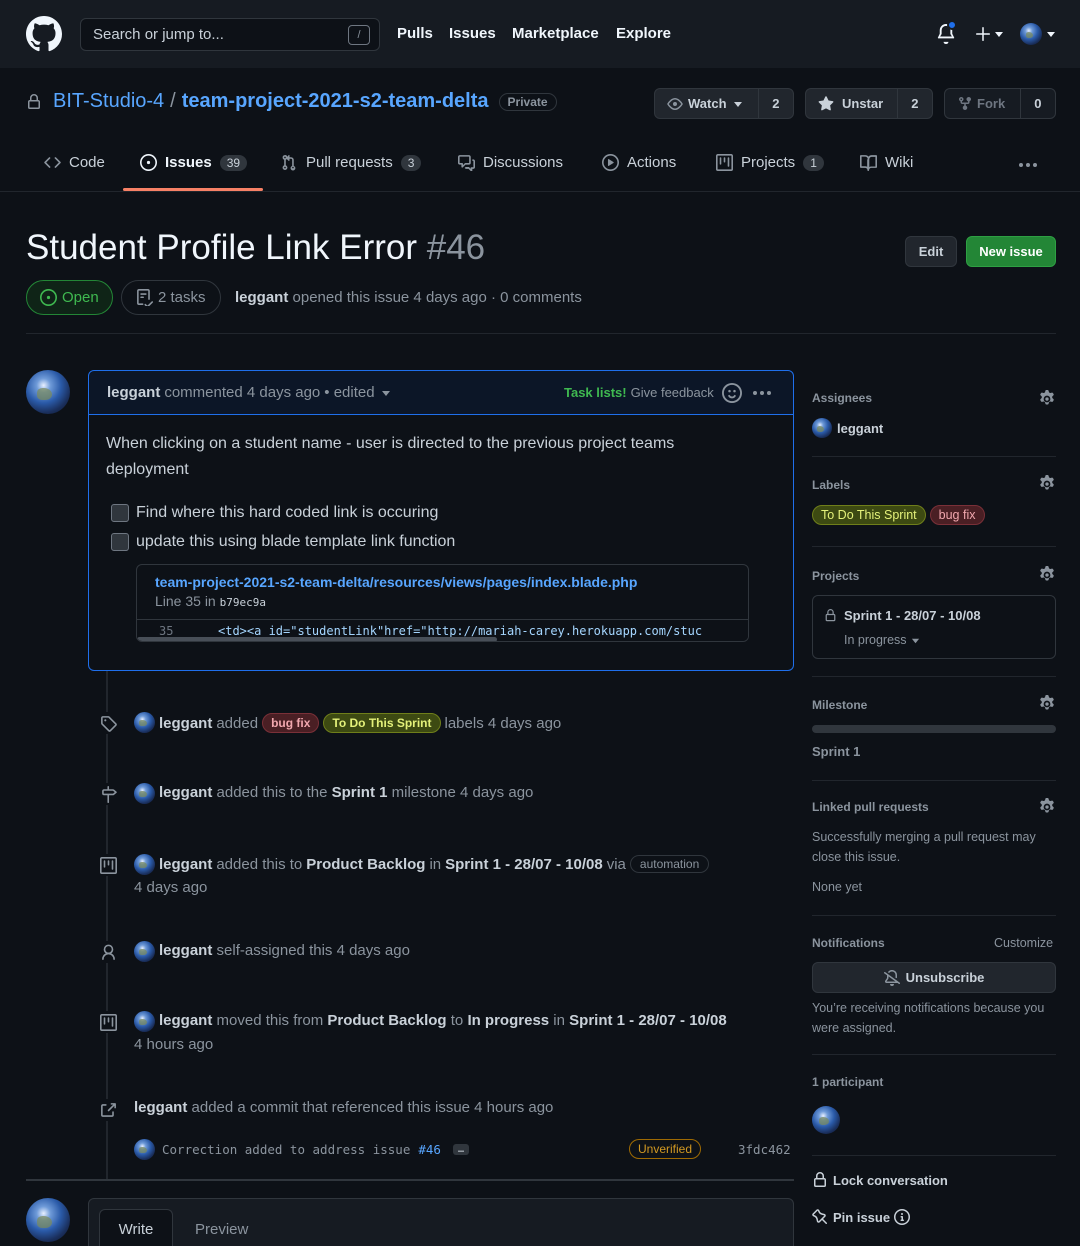 The height and width of the screenshot is (1246, 1080). What do you see at coordinates (882, 640) in the screenshot?
I see `project-status-dropdown: In progress` at bounding box center [882, 640].